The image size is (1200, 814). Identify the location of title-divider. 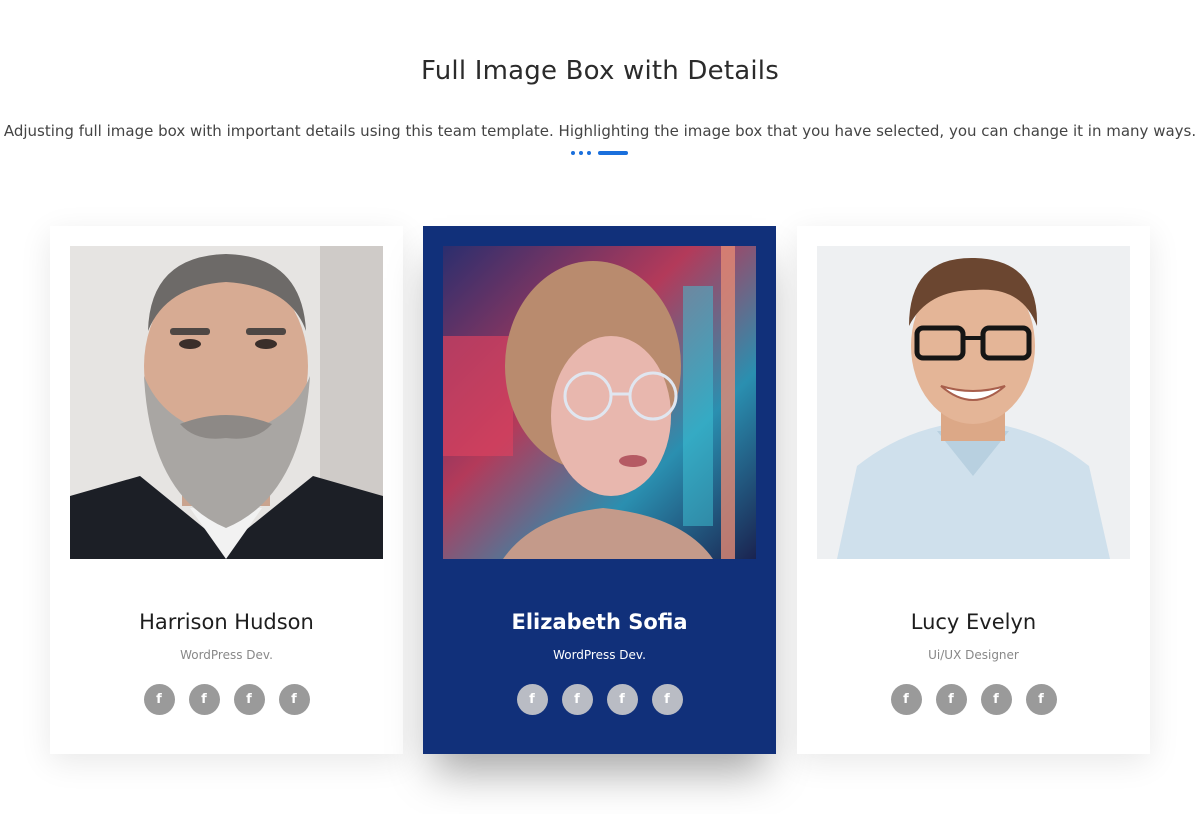
(599, 153).